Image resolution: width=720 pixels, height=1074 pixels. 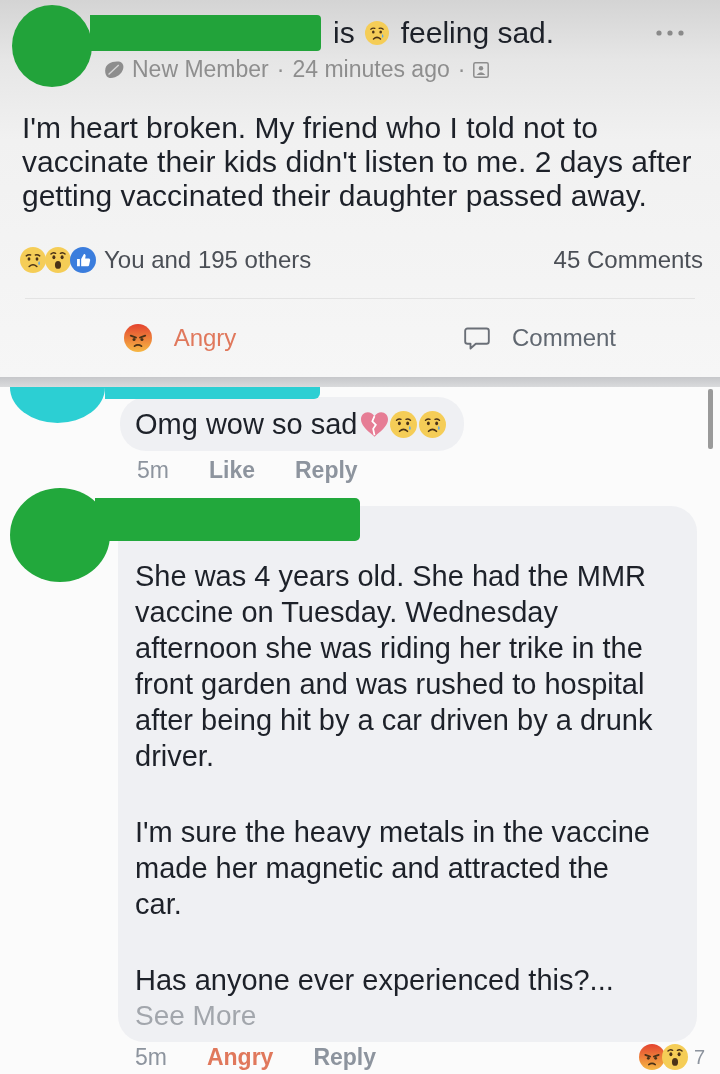 What do you see at coordinates (371, 69) in the screenshot?
I see `post-time: 24 minutes ago` at bounding box center [371, 69].